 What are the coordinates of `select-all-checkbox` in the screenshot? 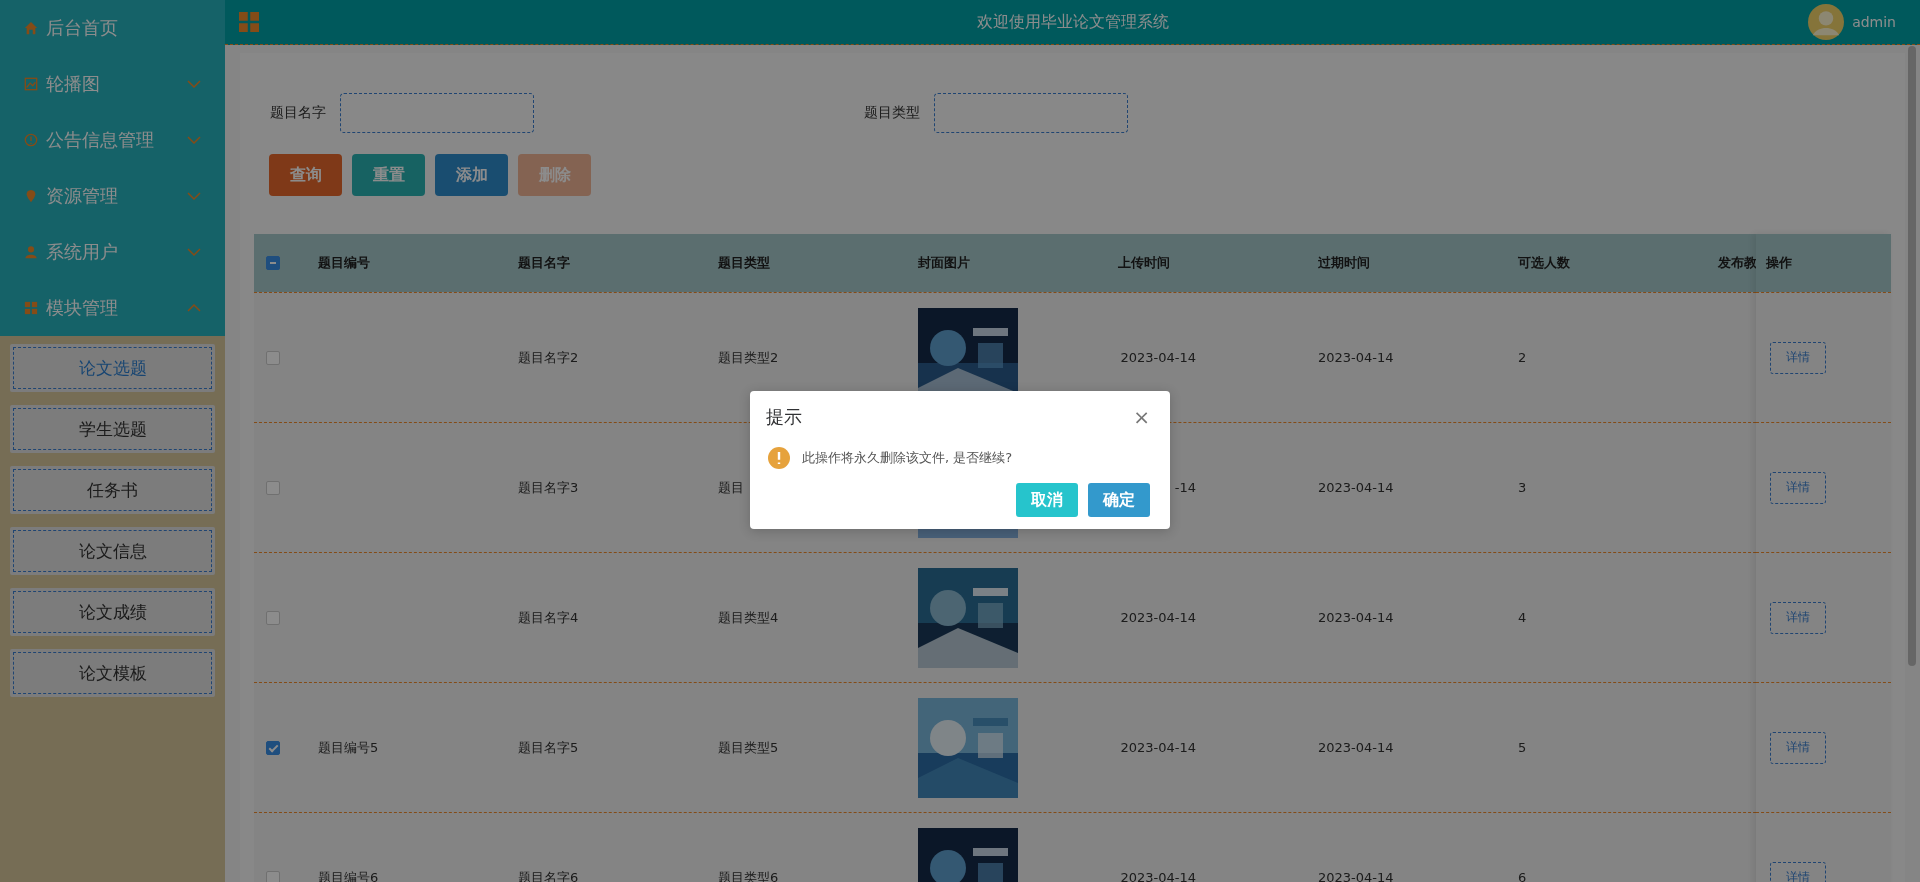 It's located at (273, 263).